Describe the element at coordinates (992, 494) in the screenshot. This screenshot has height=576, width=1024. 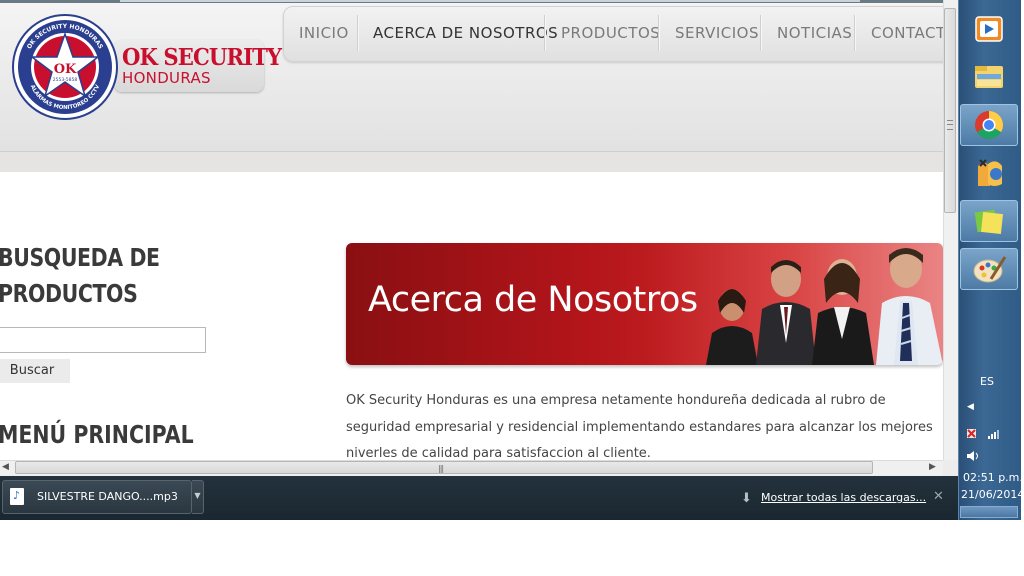
I see `clock-date: 21/06/2014` at that location.